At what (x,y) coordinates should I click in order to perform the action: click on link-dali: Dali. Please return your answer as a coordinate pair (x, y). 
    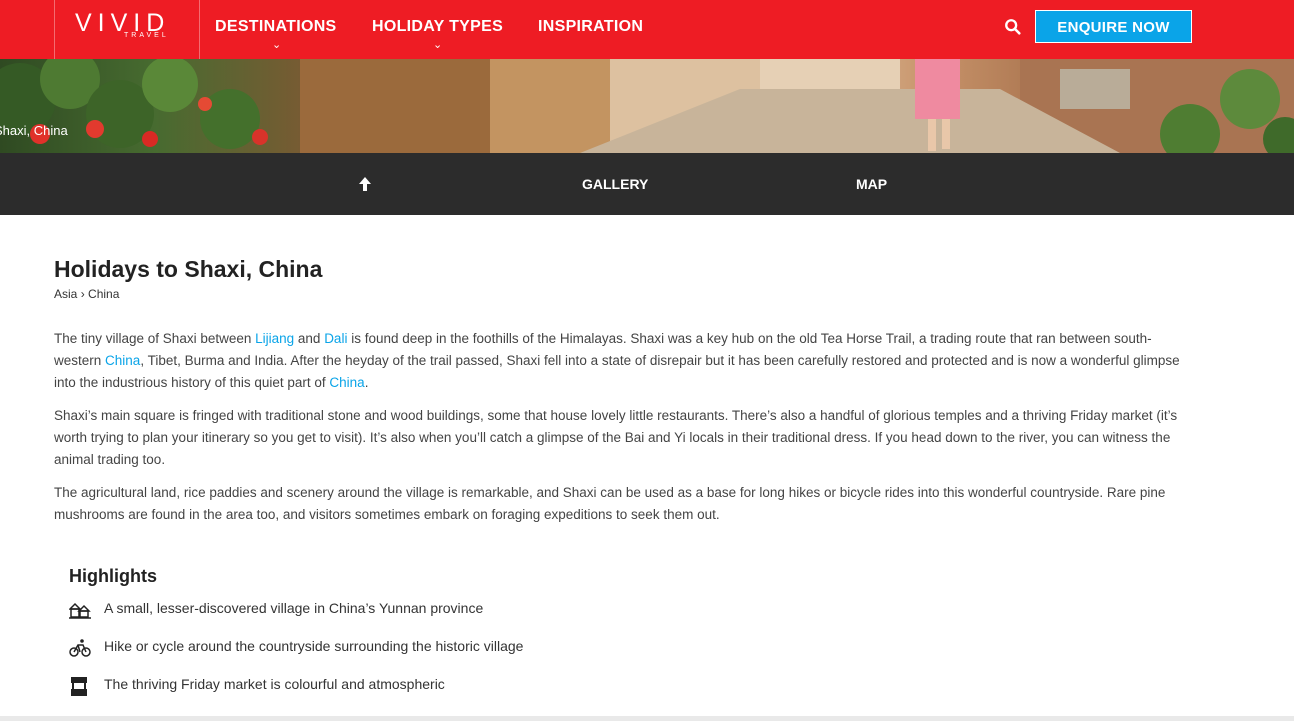
    Looking at the image, I should click on (335, 338).